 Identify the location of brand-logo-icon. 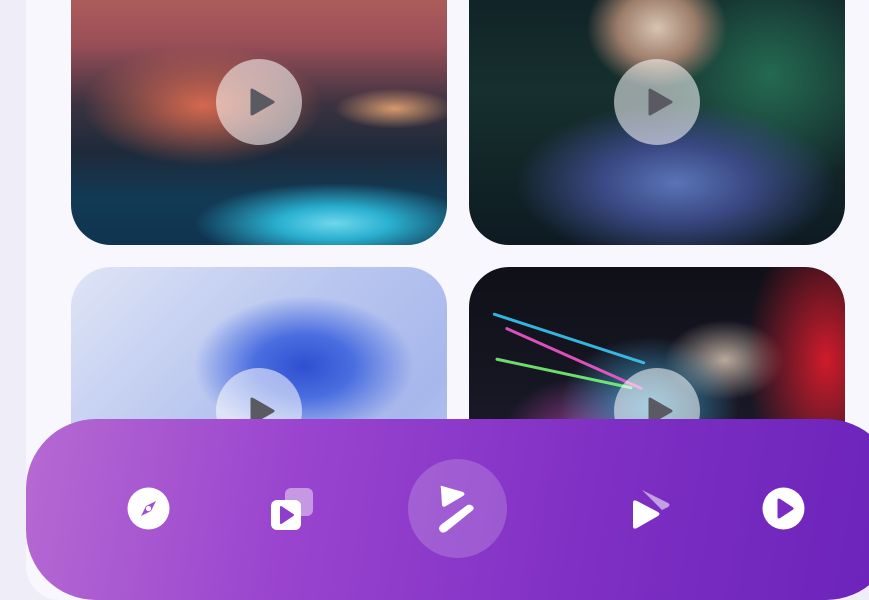
(456, 509).